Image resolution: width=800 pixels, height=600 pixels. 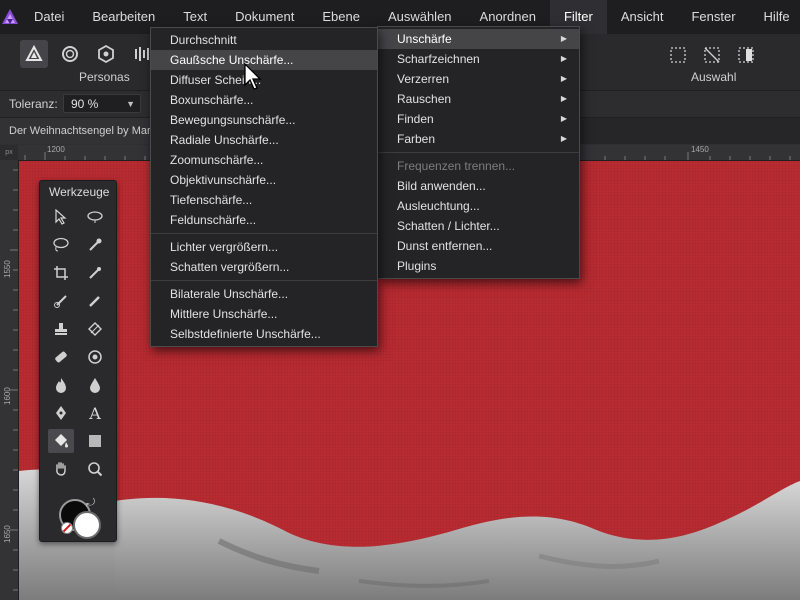 What do you see at coordinates (75, 131) in the screenshot?
I see `document-tab: Der Weihnachtsengel by Mar` at bounding box center [75, 131].